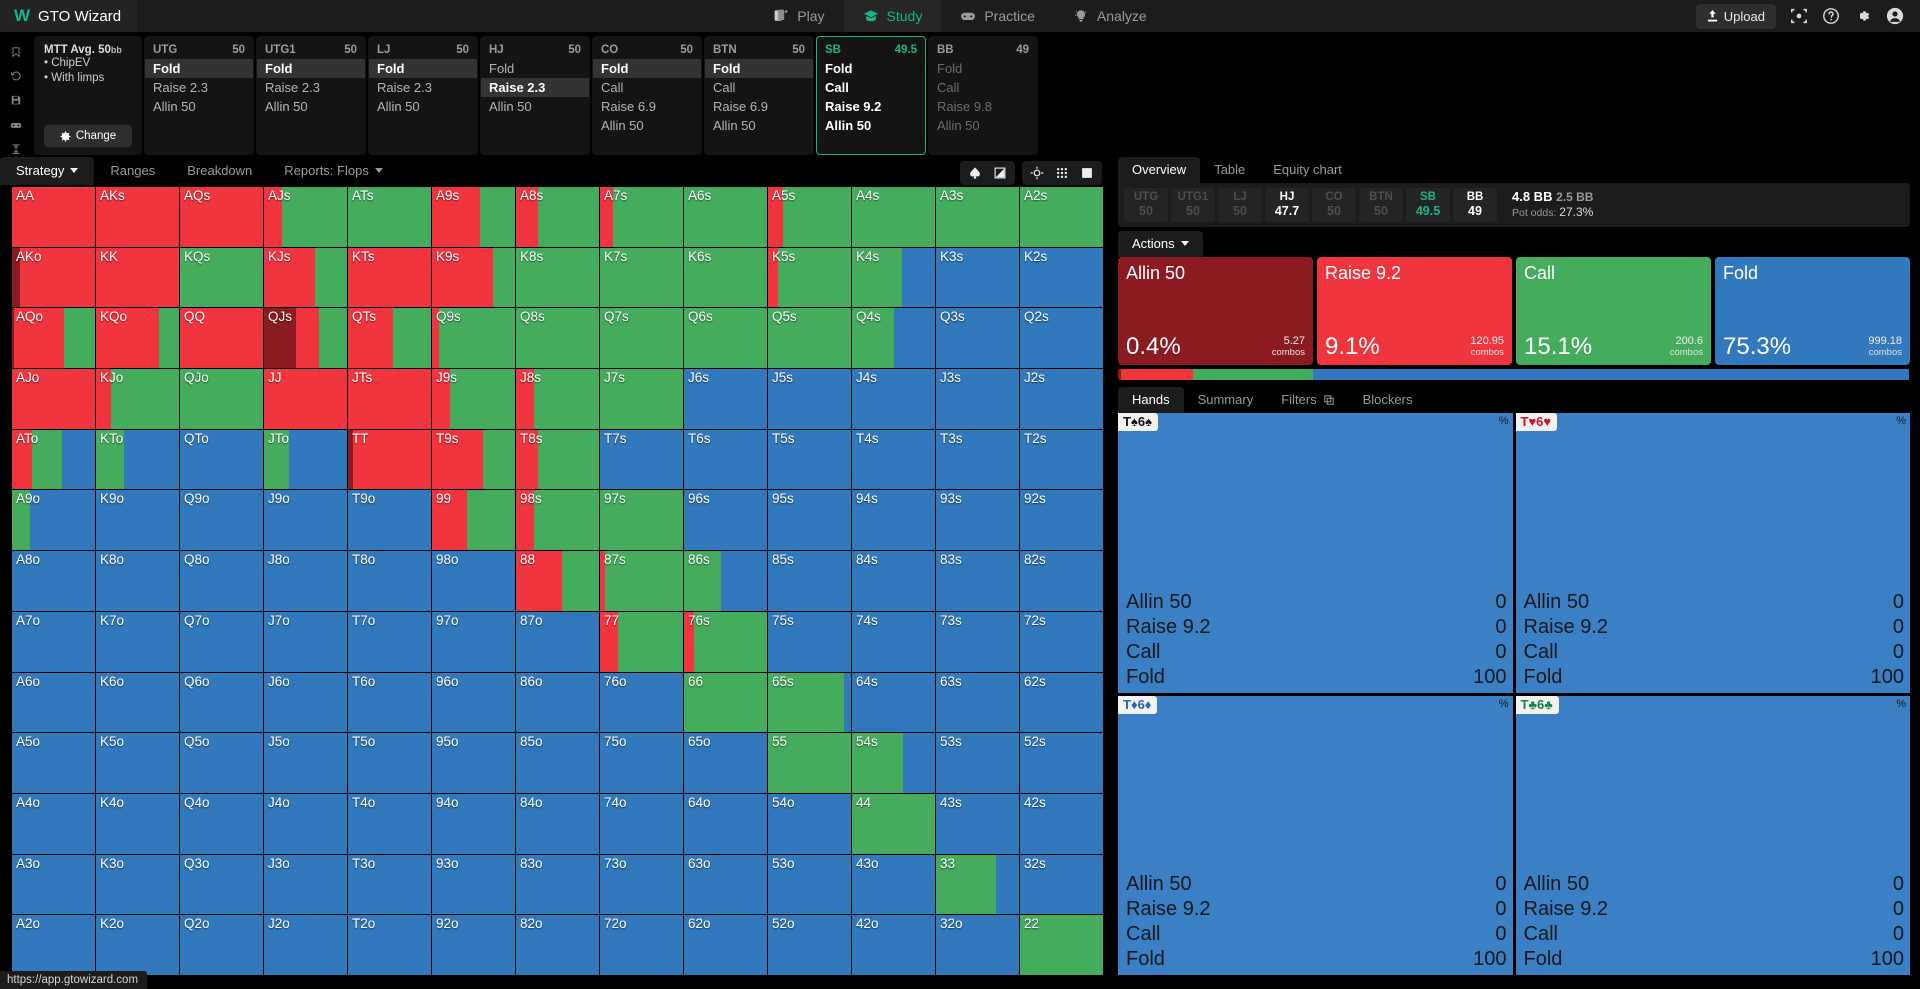  Describe the element at coordinates (1414, 311) in the screenshot. I see `action-card-raise-9-2: Raise 9.2 9.1% 120.95 combos` at that location.